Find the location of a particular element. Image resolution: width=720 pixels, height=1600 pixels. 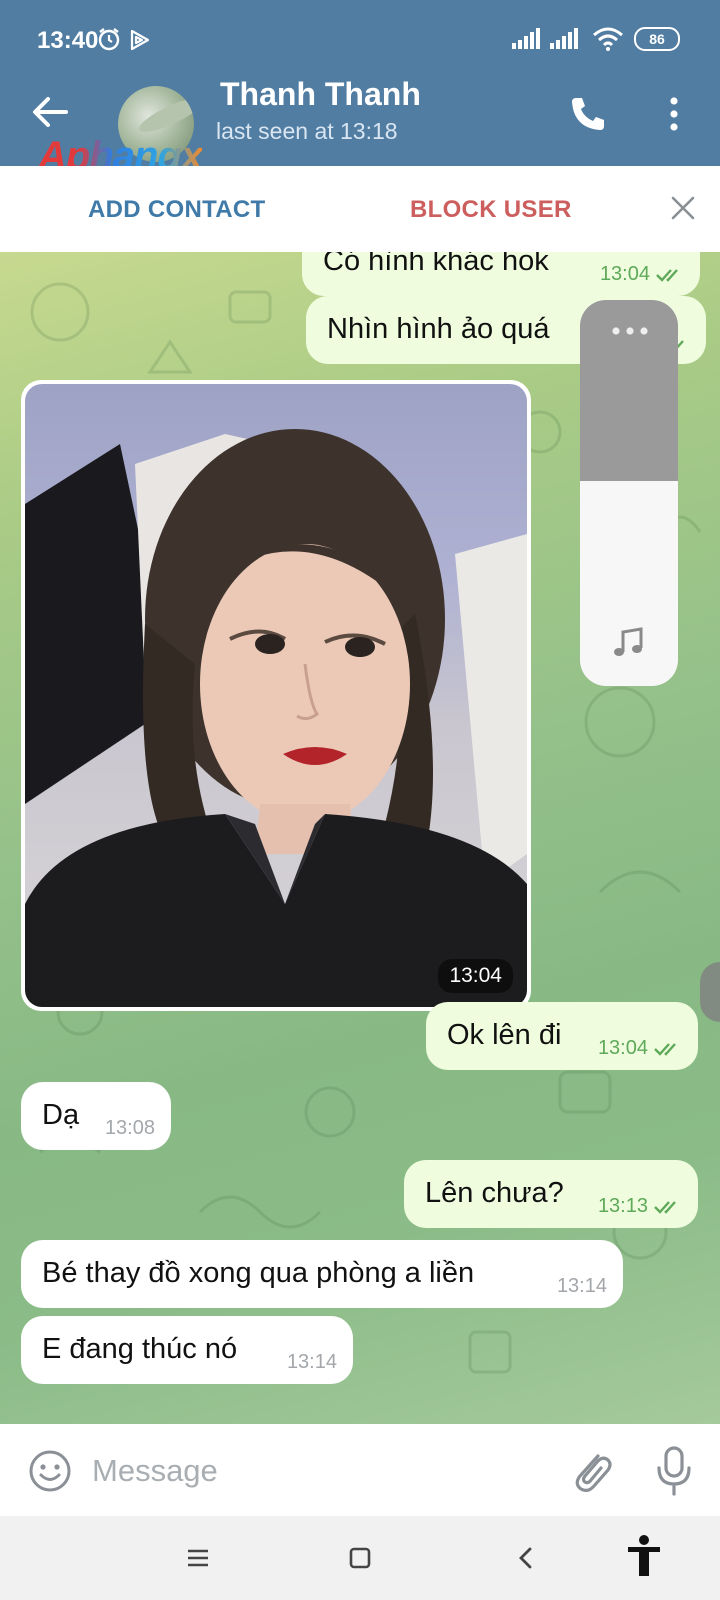

message-text: Nhìn hình ảo quá is located at coordinates (438, 329).